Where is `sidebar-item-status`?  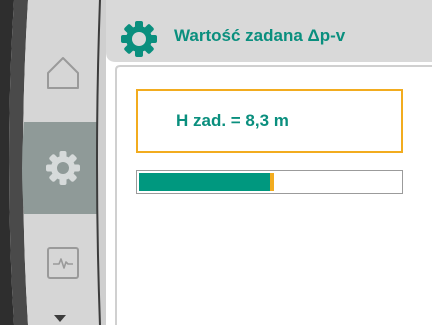 sidebar-item-status is located at coordinates (63, 263).